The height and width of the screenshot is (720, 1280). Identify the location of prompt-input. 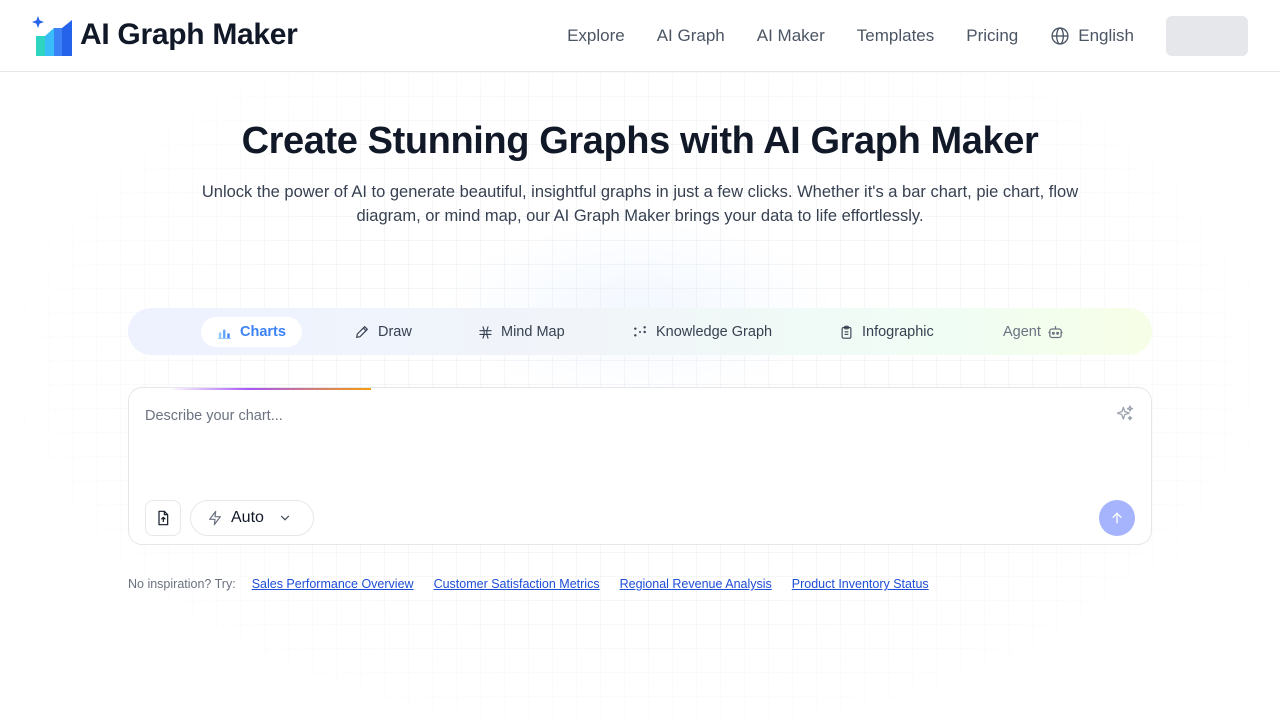
(615, 416).